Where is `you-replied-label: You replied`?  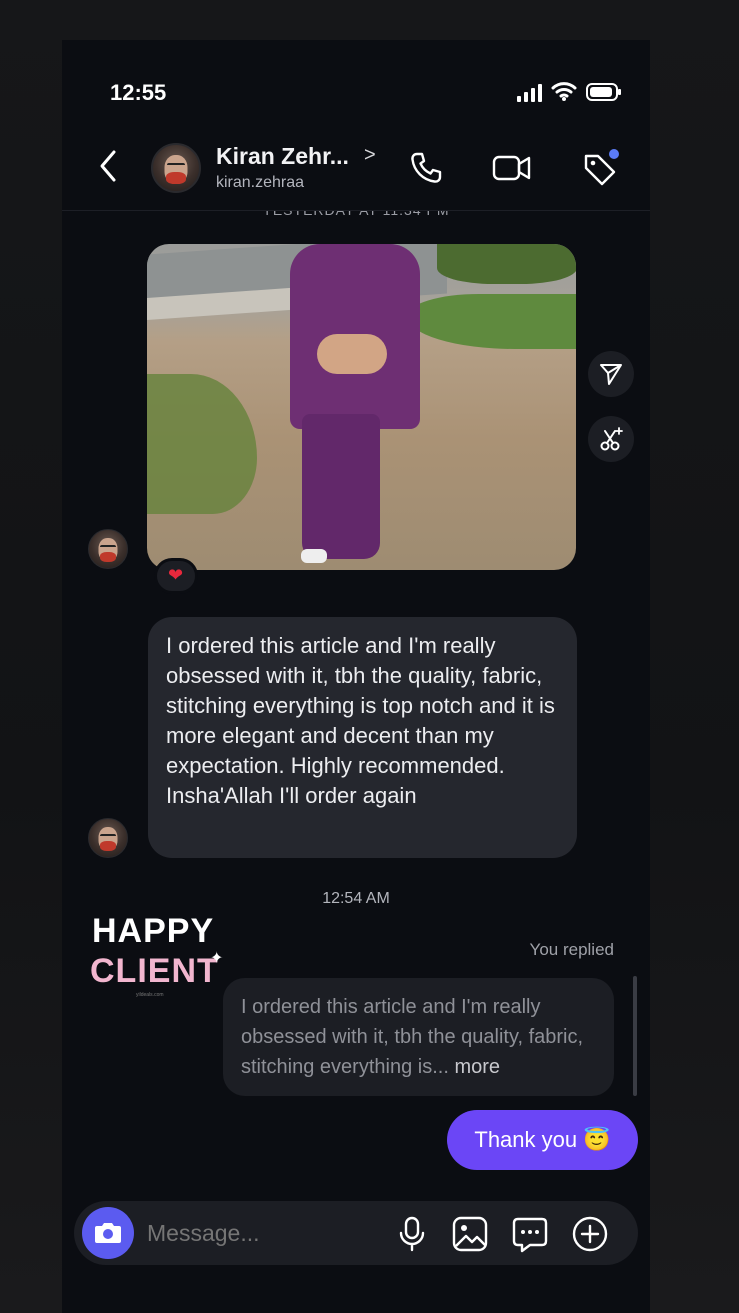 you-replied-label: You replied is located at coordinates (571, 949).